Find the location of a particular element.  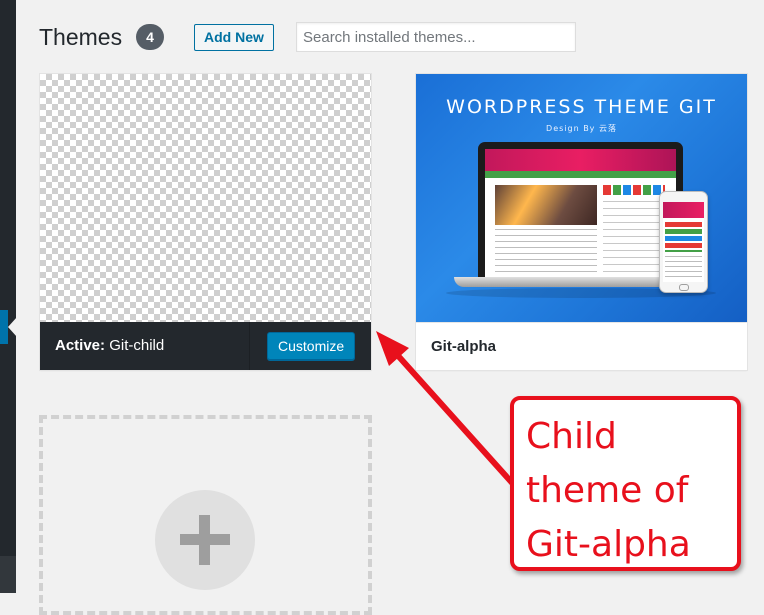

phone-mockup-lines is located at coordinates (683, 268).